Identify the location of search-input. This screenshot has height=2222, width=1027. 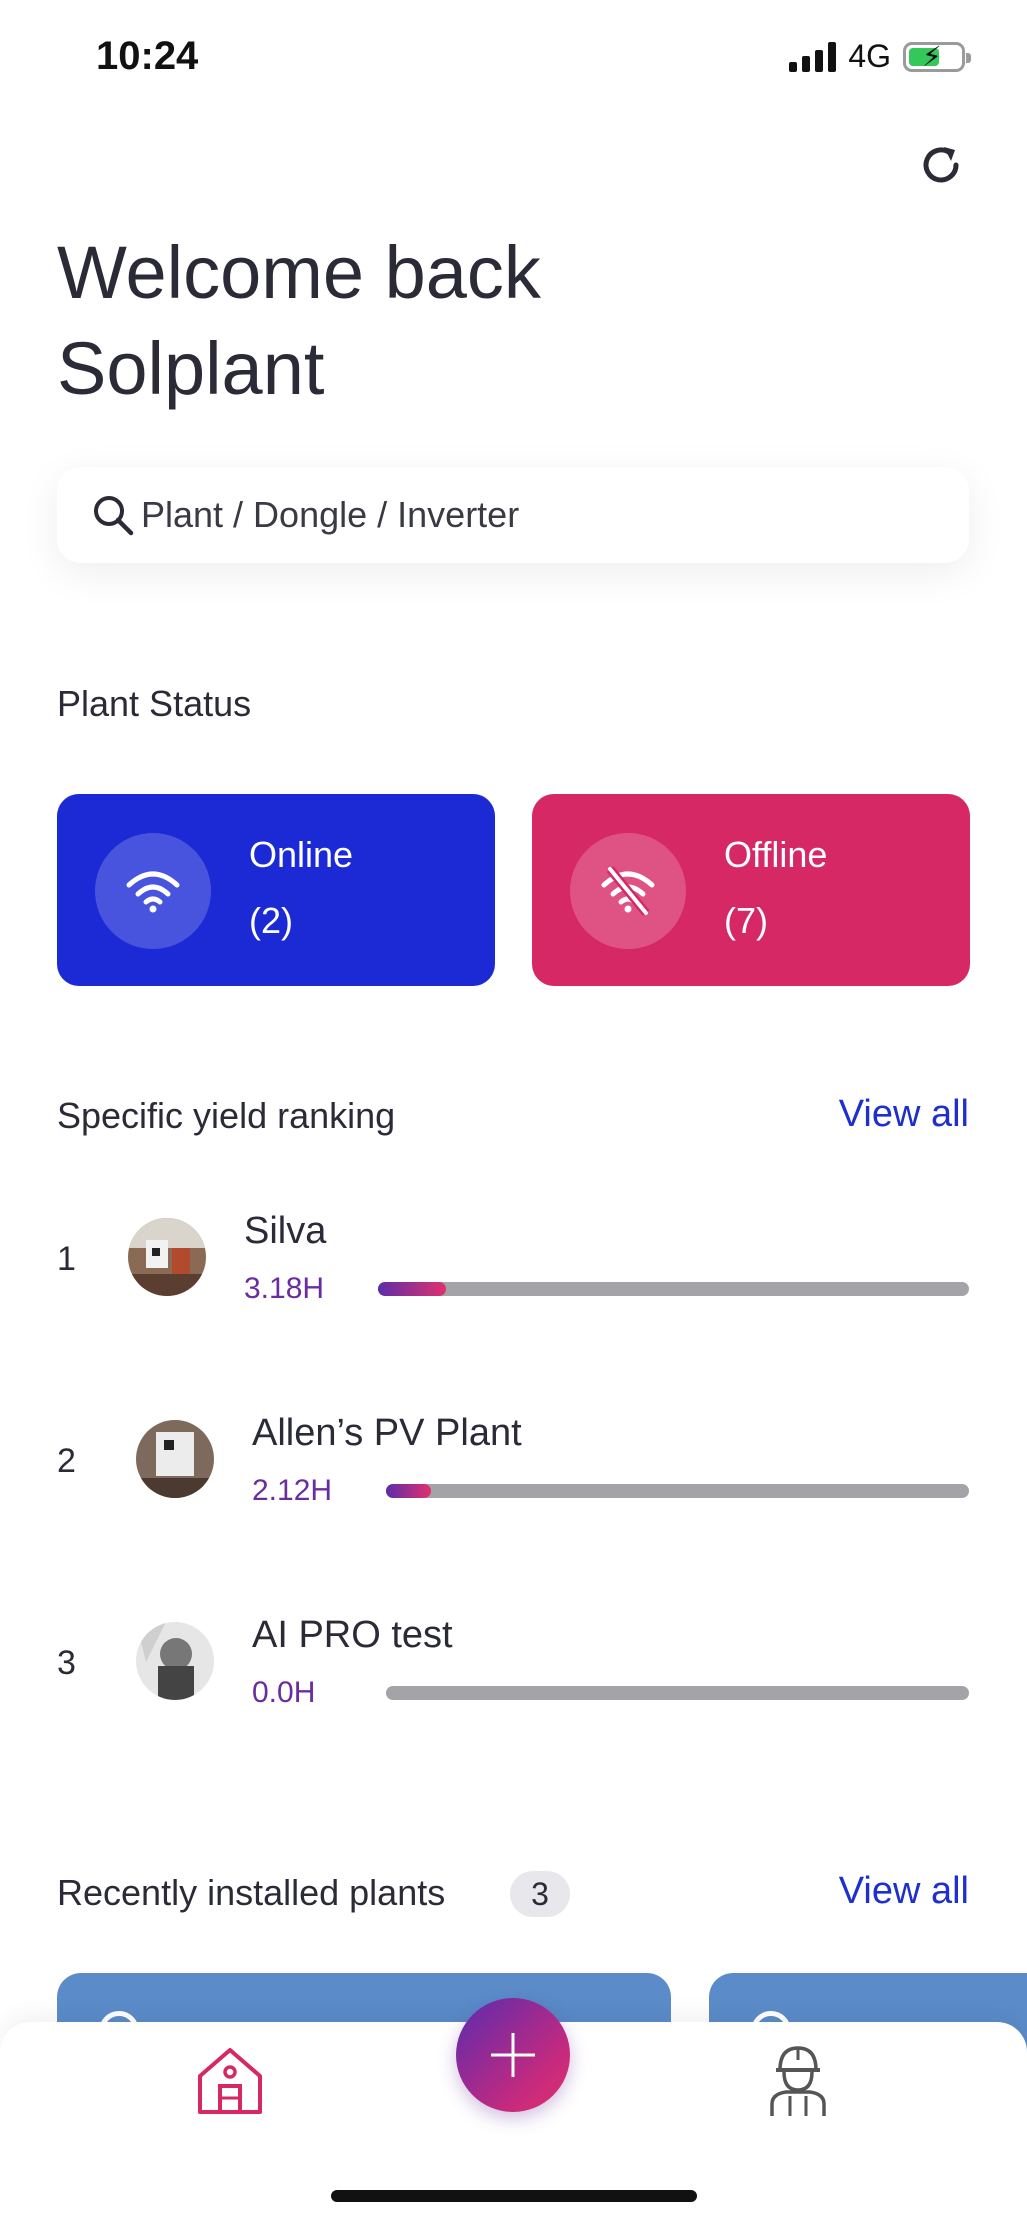
(541, 515).